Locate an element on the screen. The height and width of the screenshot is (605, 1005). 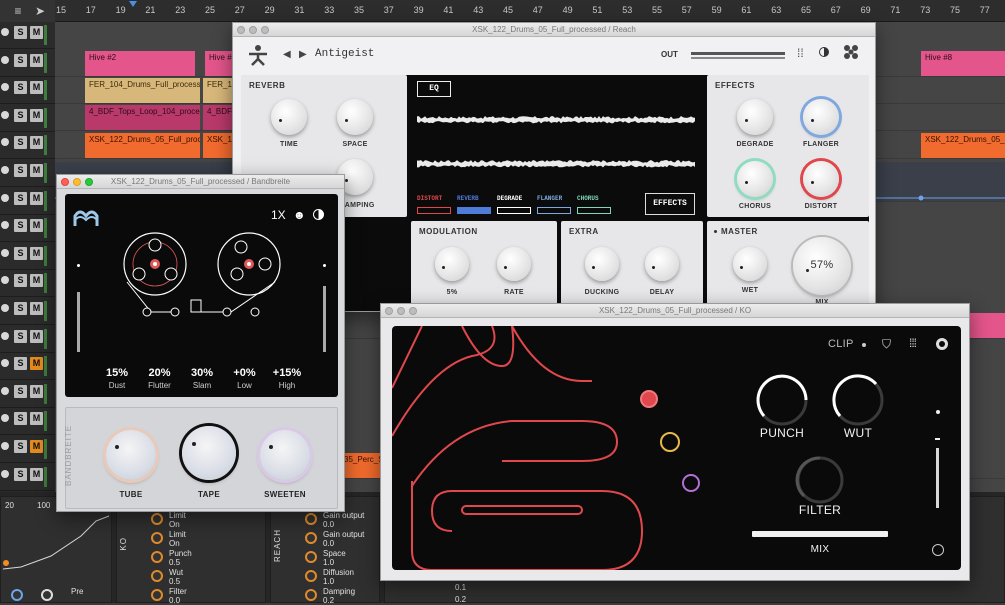
fx-slot-chorus is located at coordinates (594, 210).